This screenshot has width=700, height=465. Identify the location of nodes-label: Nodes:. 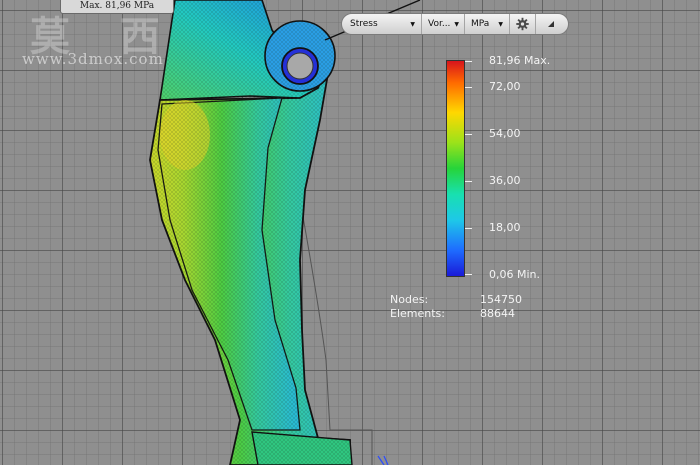
(409, 299).